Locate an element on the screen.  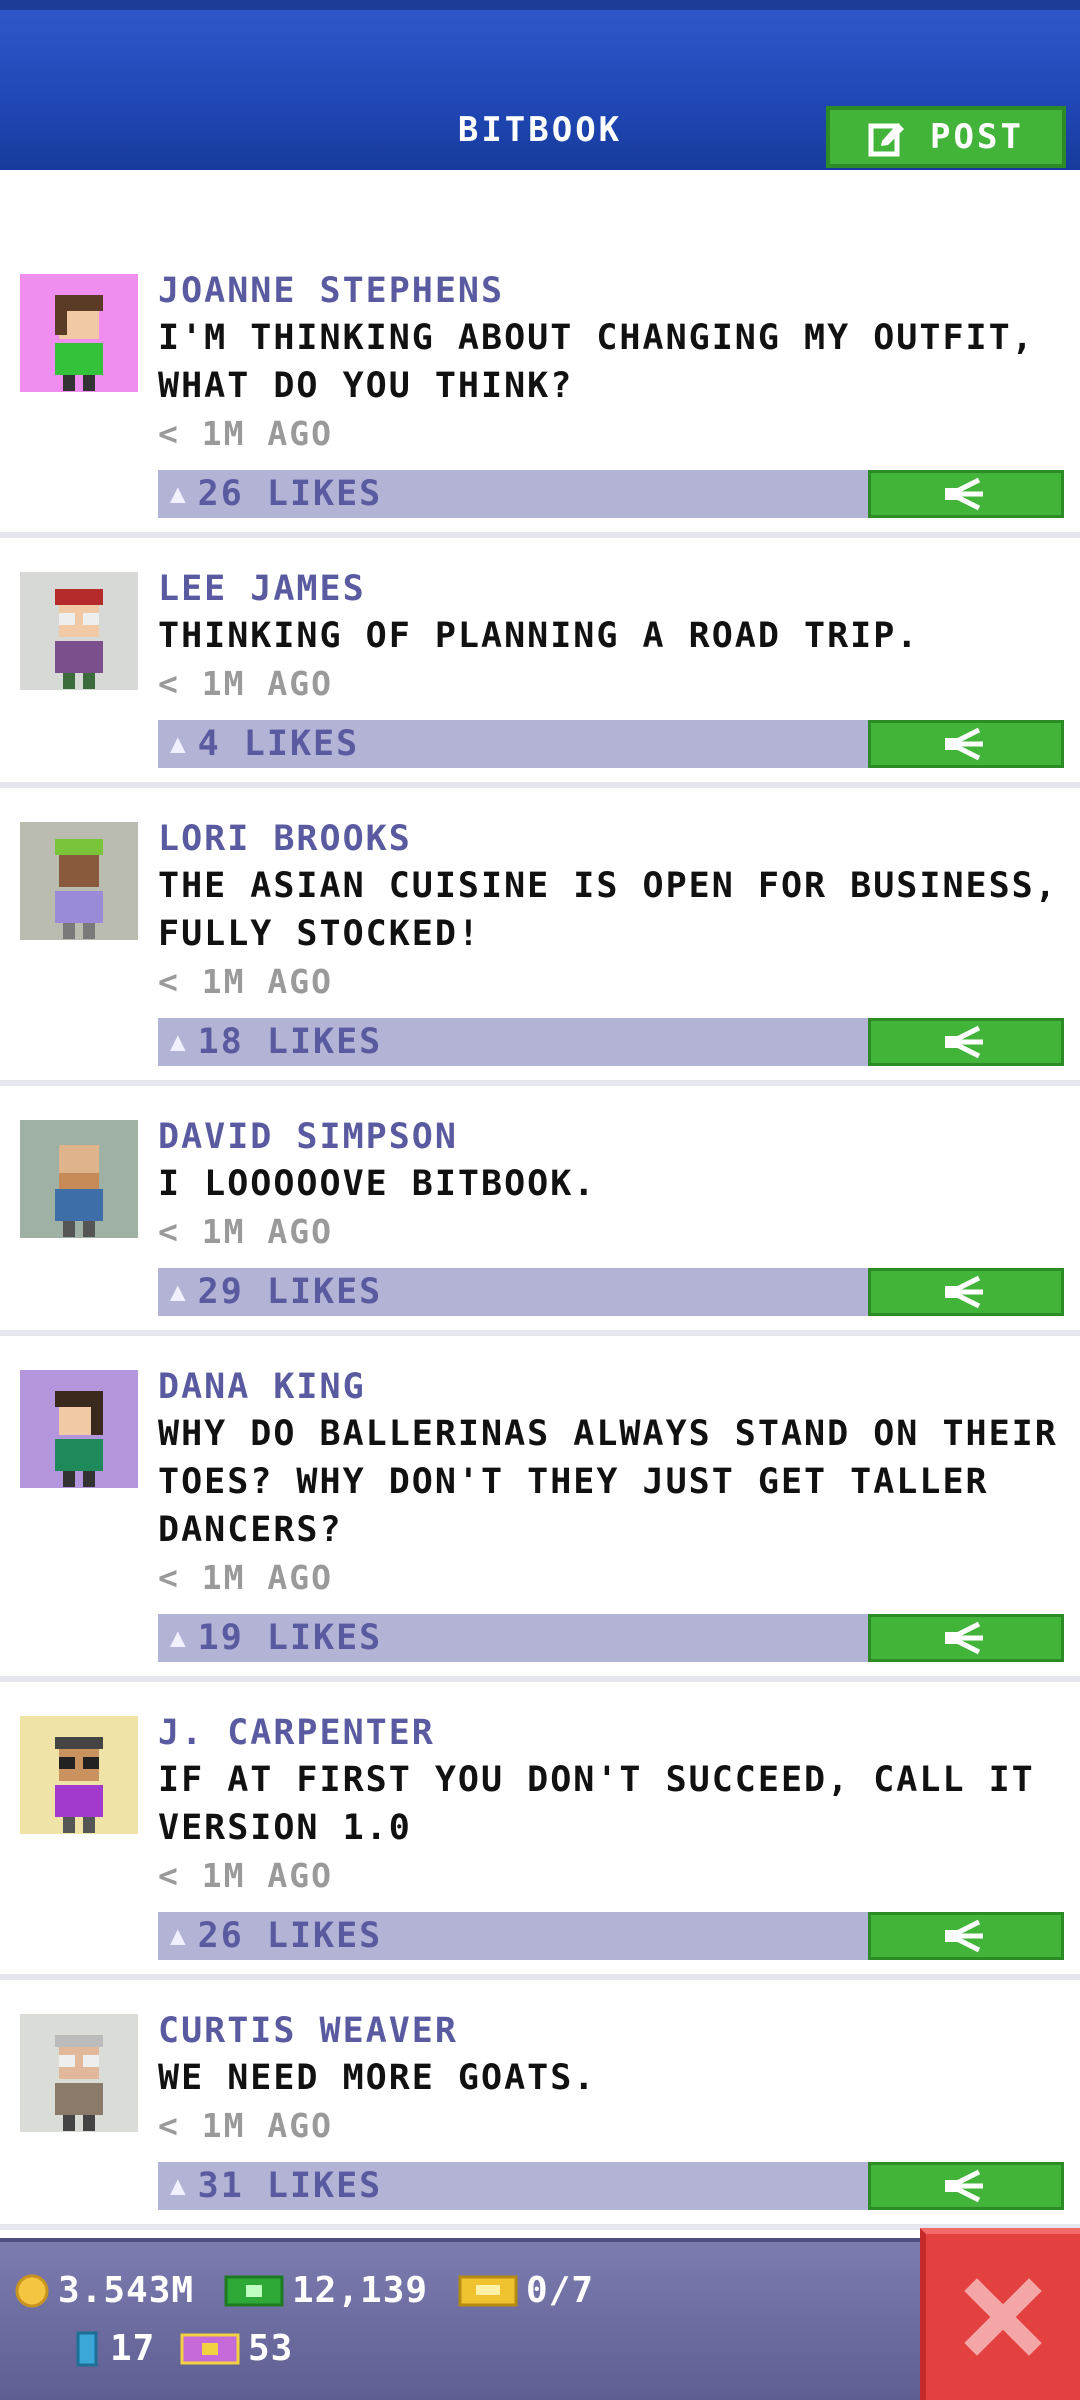
coins-stat: 3.543M is located at coordinates (104, 2290).